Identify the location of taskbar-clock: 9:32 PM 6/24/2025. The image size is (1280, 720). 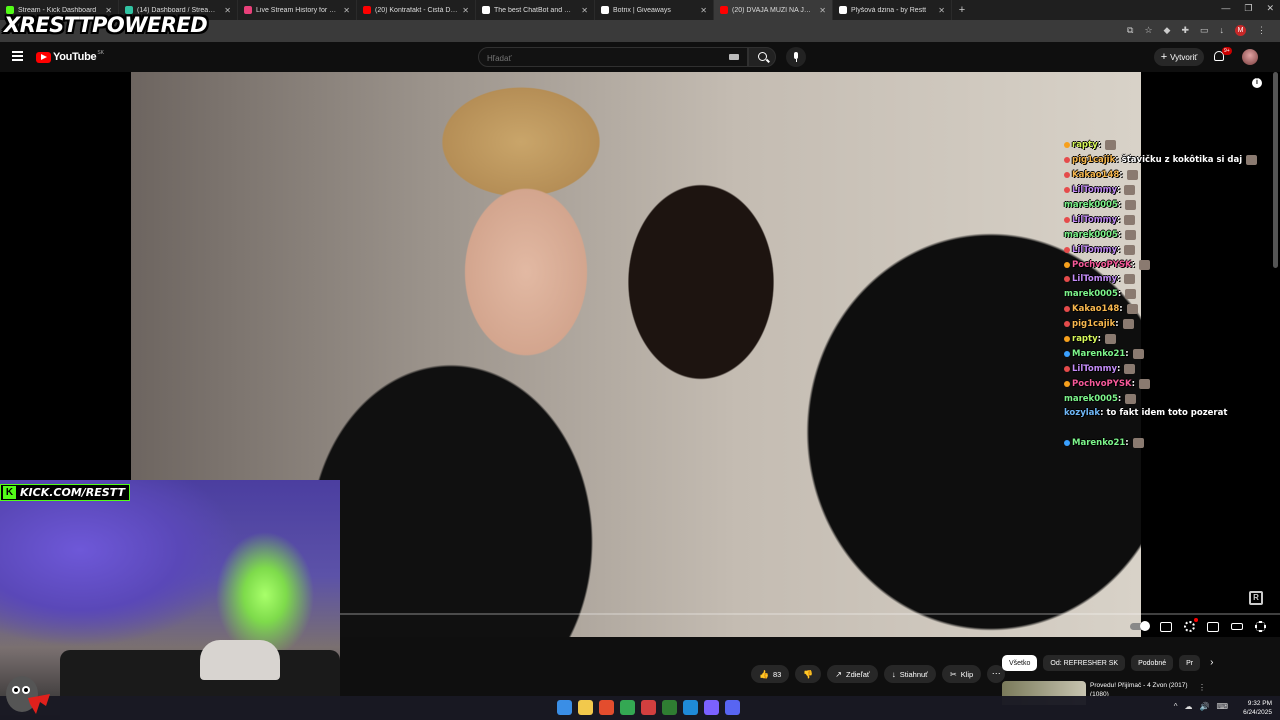
(1257, 708).